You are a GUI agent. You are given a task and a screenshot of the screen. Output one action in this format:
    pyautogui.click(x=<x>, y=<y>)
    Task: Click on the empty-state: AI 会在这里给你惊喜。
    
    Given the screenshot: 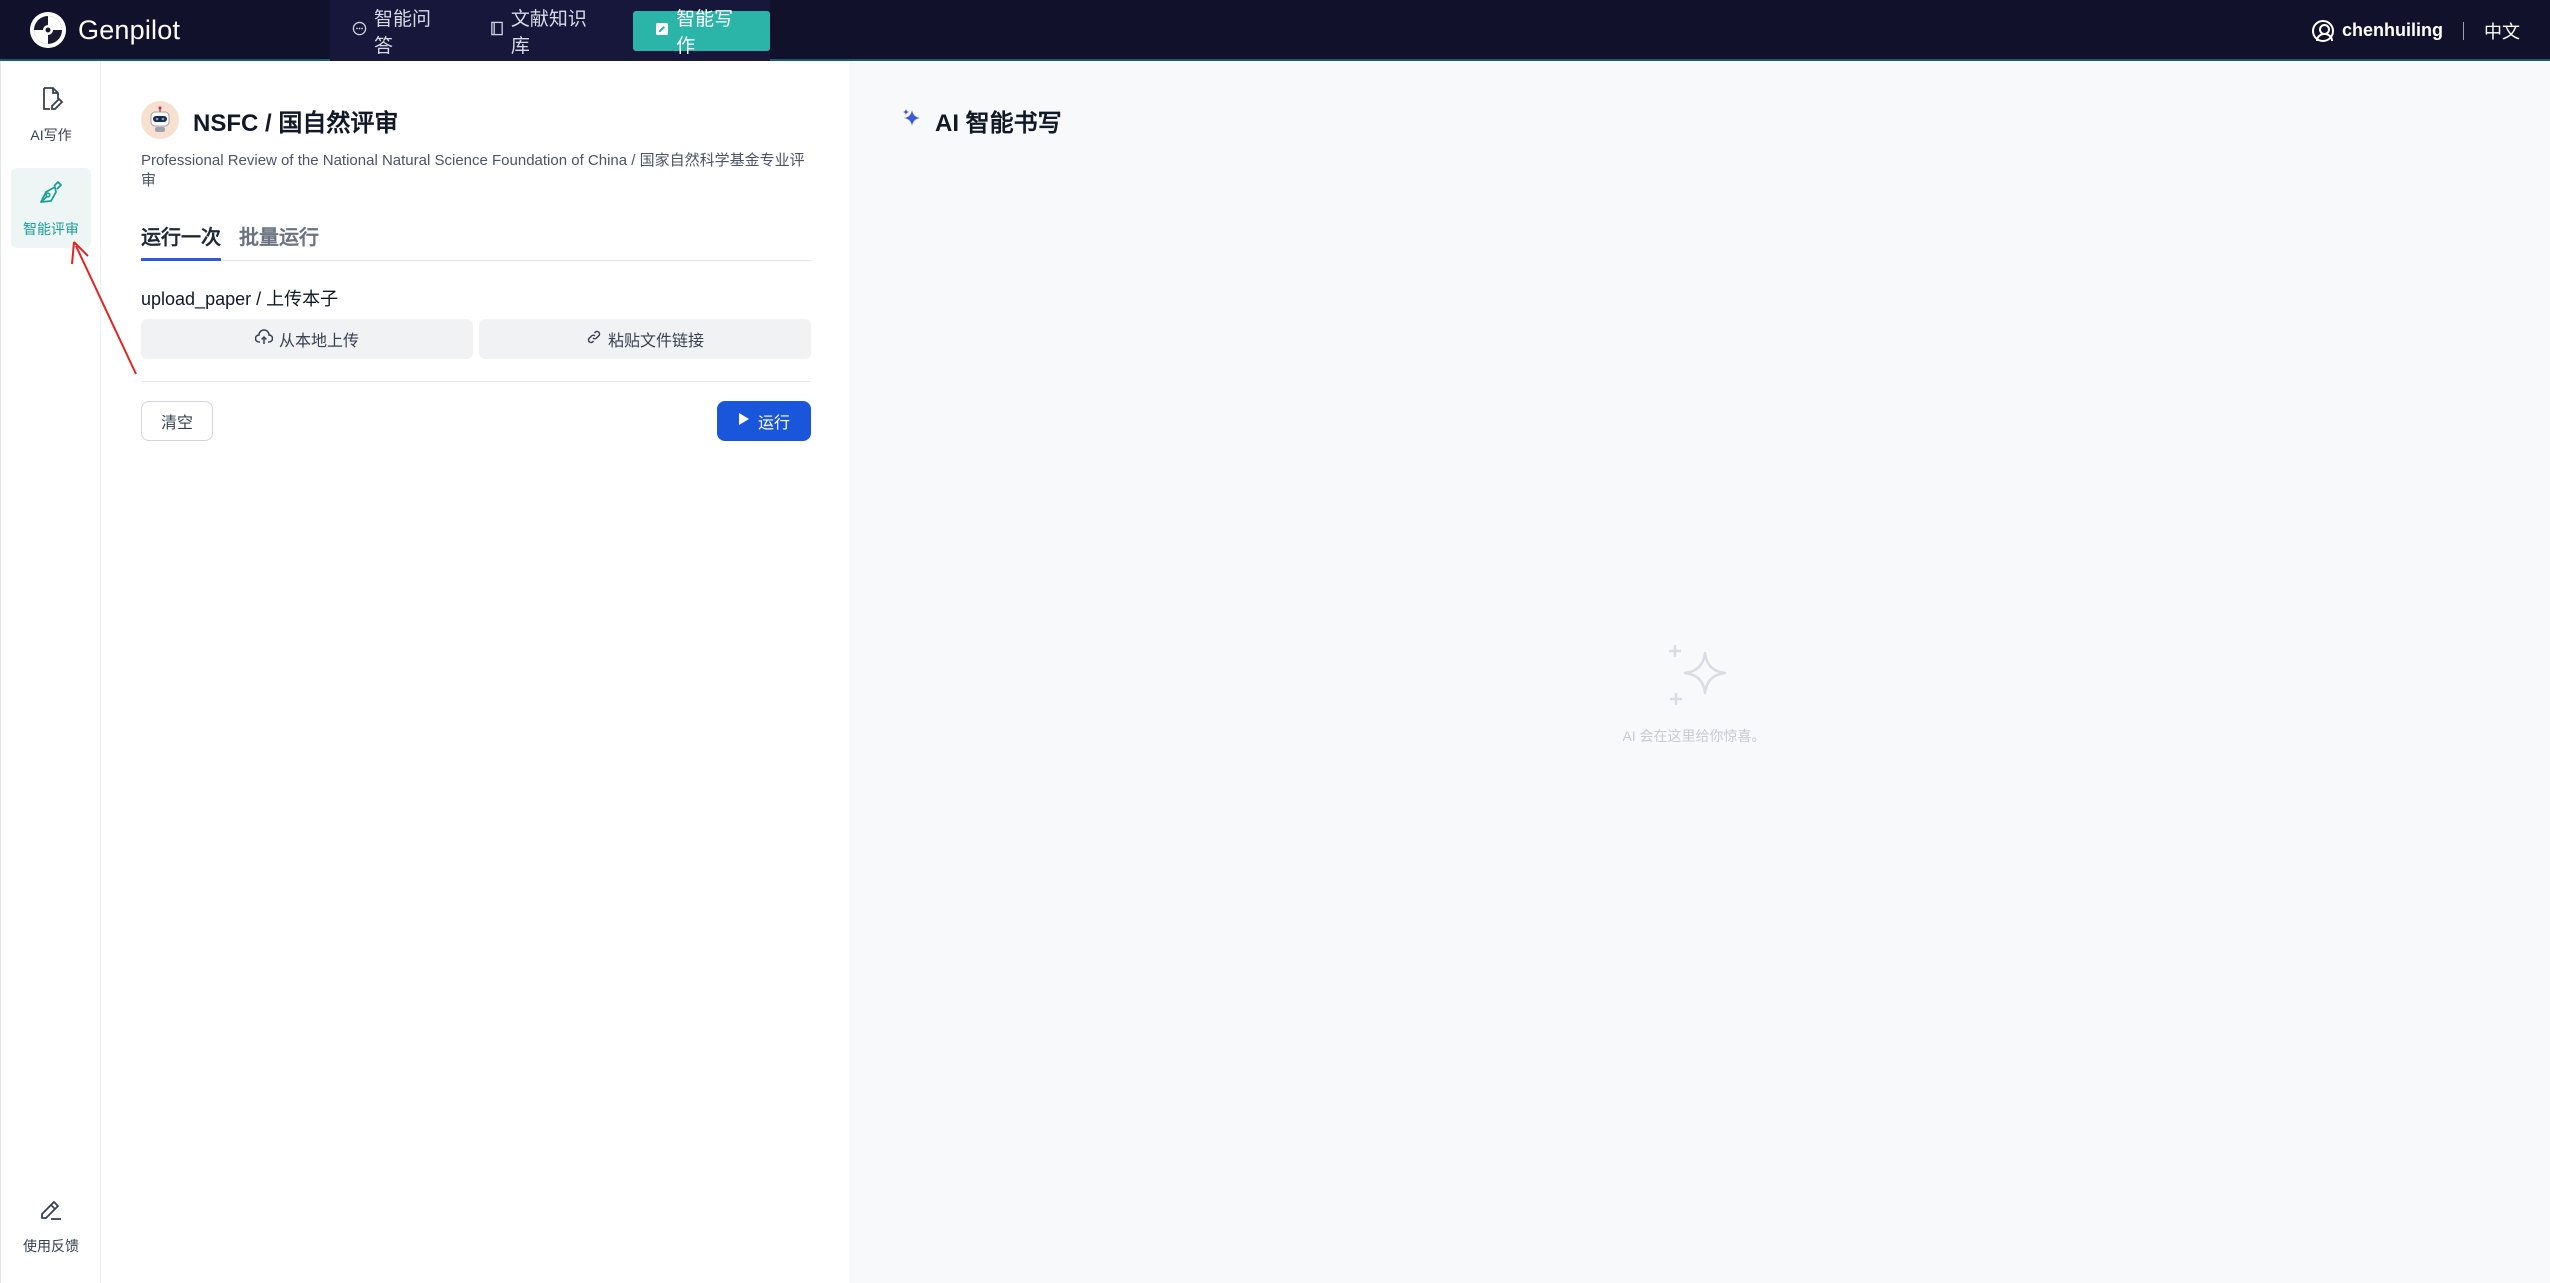 What is the action you would take?
    pyautogui.click(x=1699, y=694)
    